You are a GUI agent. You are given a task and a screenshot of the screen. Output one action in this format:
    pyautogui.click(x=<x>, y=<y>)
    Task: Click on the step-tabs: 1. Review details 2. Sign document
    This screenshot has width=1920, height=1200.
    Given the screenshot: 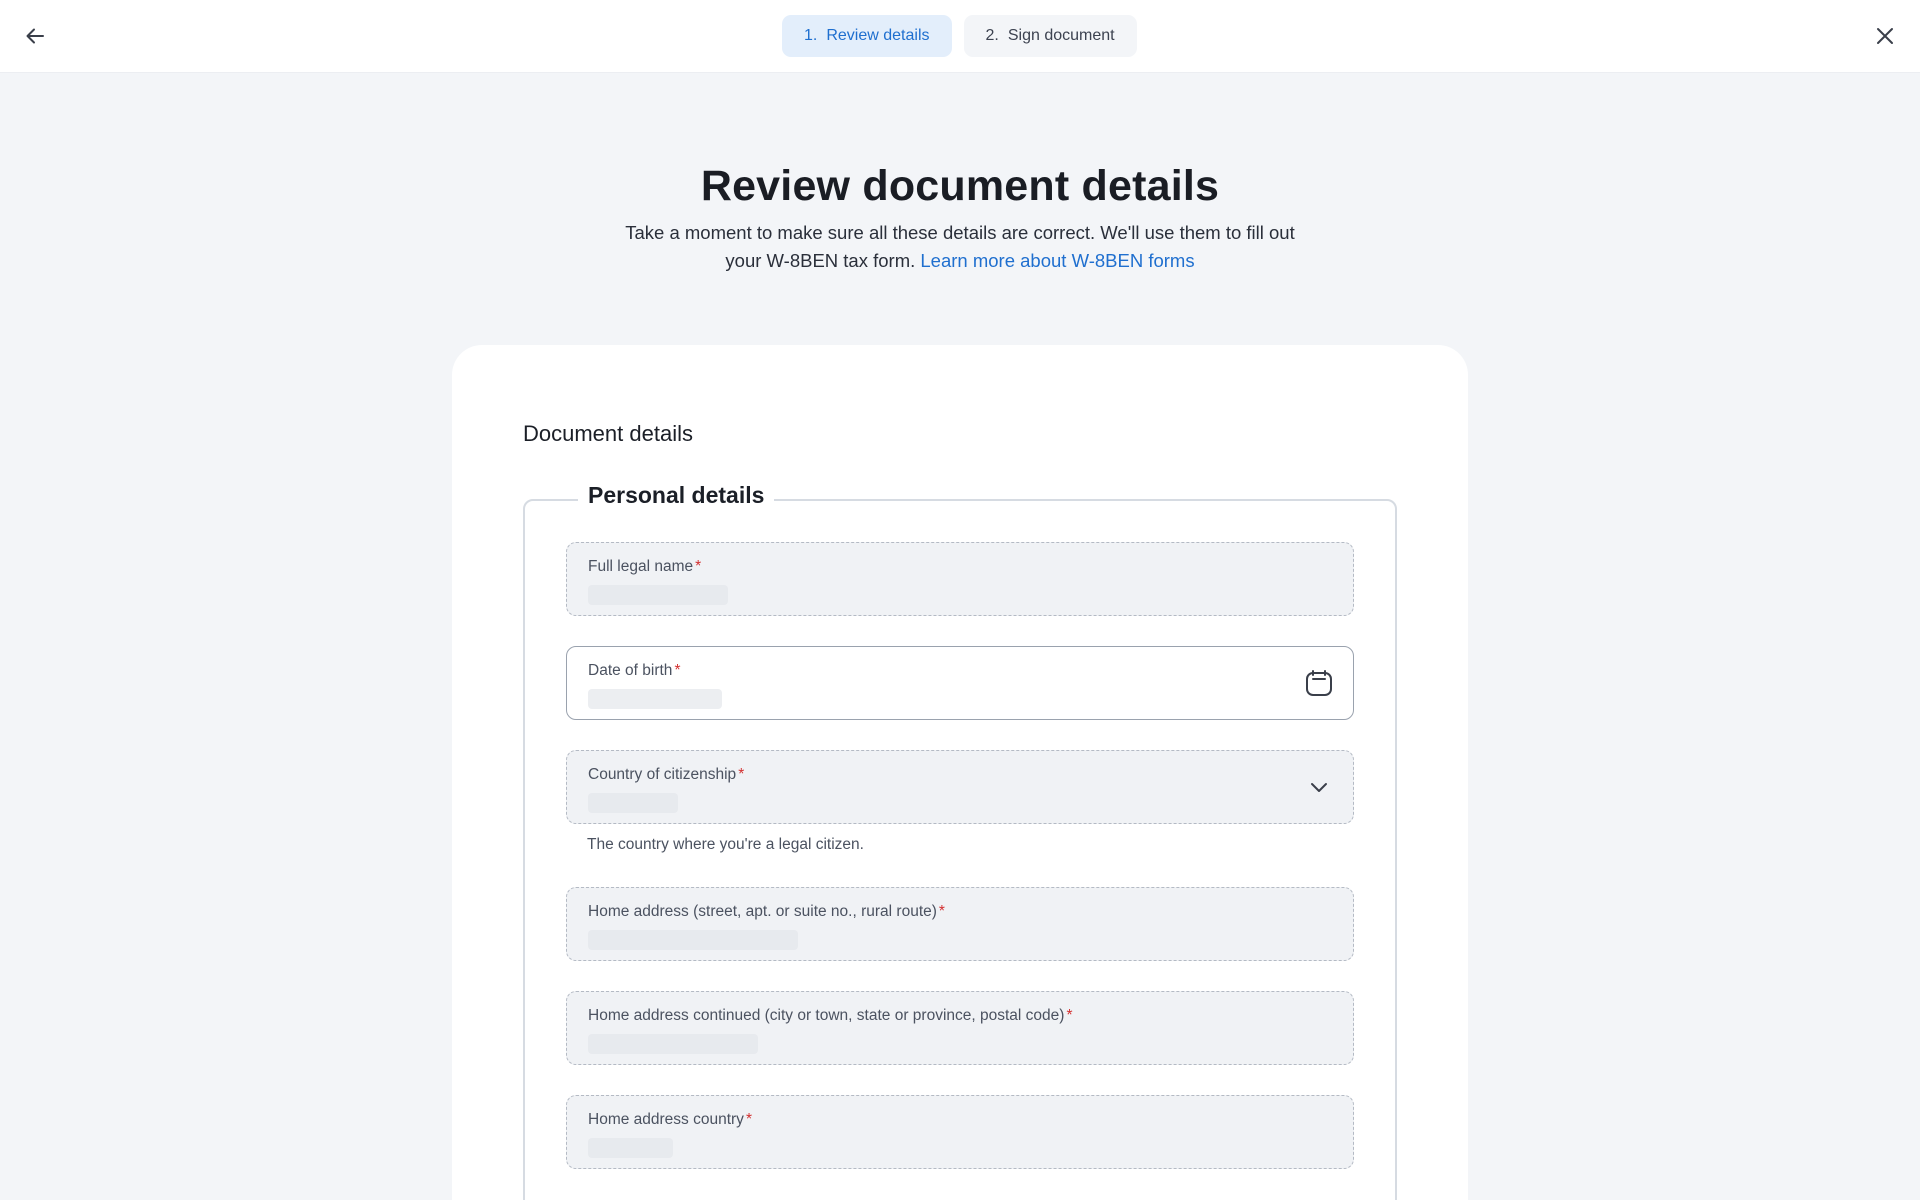 What is the action you would take?
    pyautogui.click(x=959, y=36)
    